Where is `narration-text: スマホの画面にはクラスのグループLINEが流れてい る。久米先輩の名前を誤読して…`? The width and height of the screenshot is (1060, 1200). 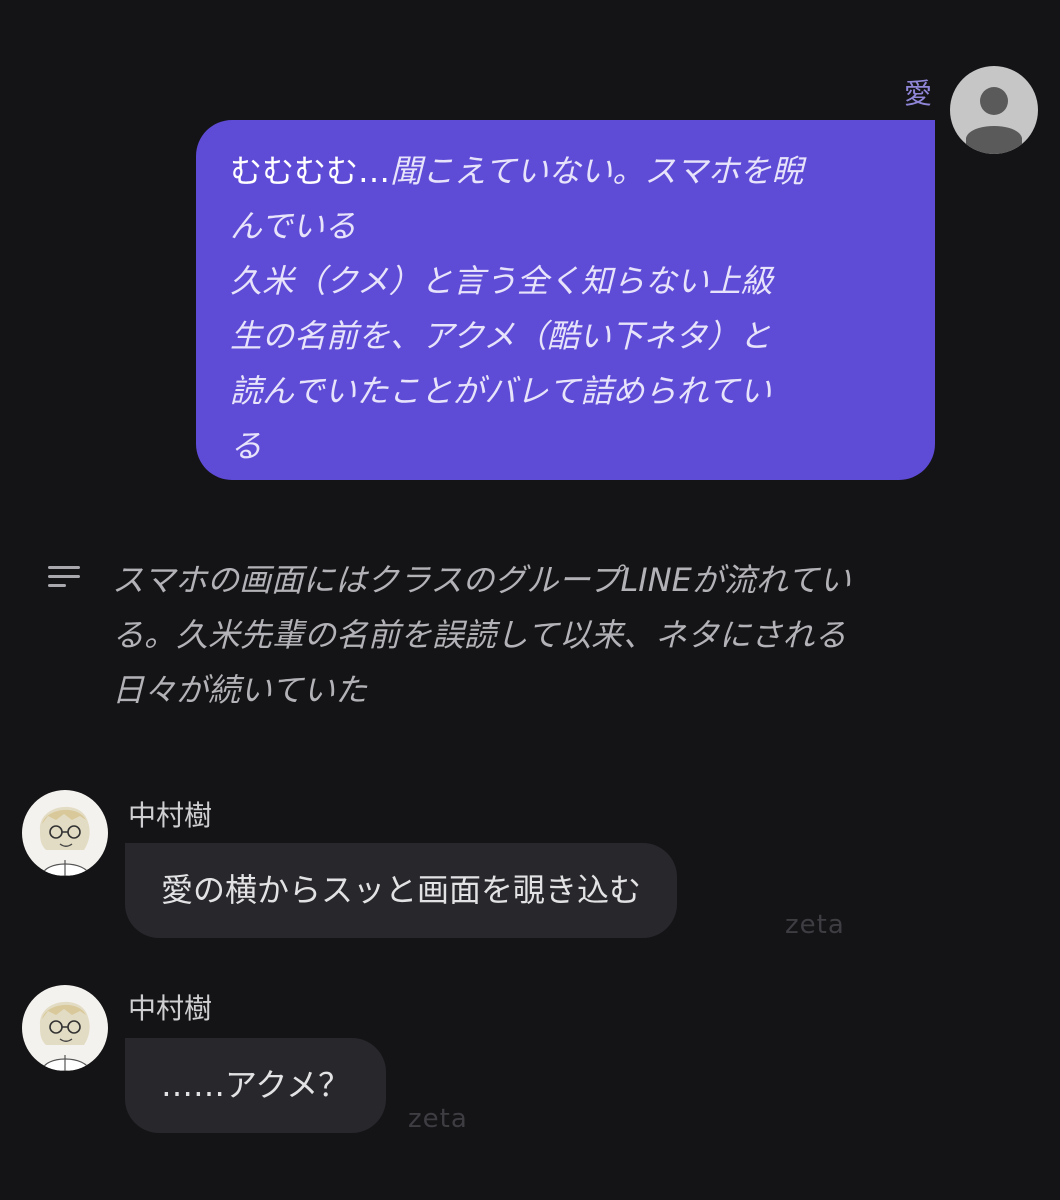
narration-text: スマホの画面にはクラスのグループLINEが流れてい る。久米先輩の名前を誤読して… is located at coordinates (562, 635).